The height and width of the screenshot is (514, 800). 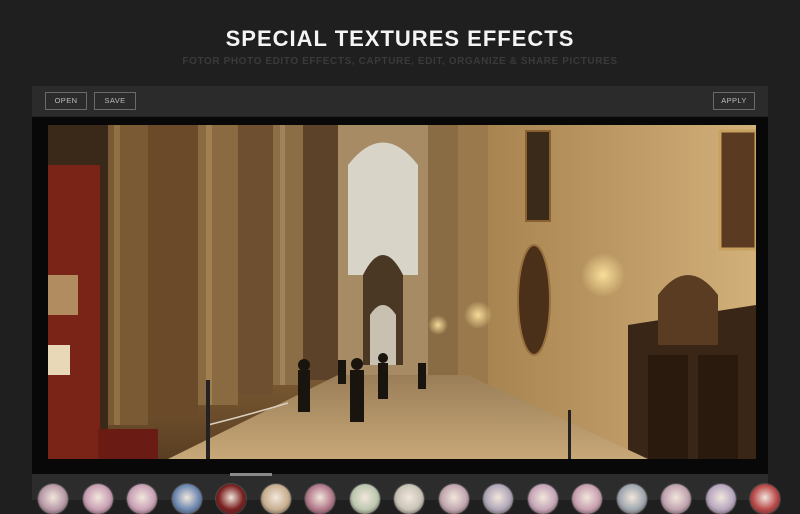 I want to click on effects-filmstrip, so click(x=400, y=495).